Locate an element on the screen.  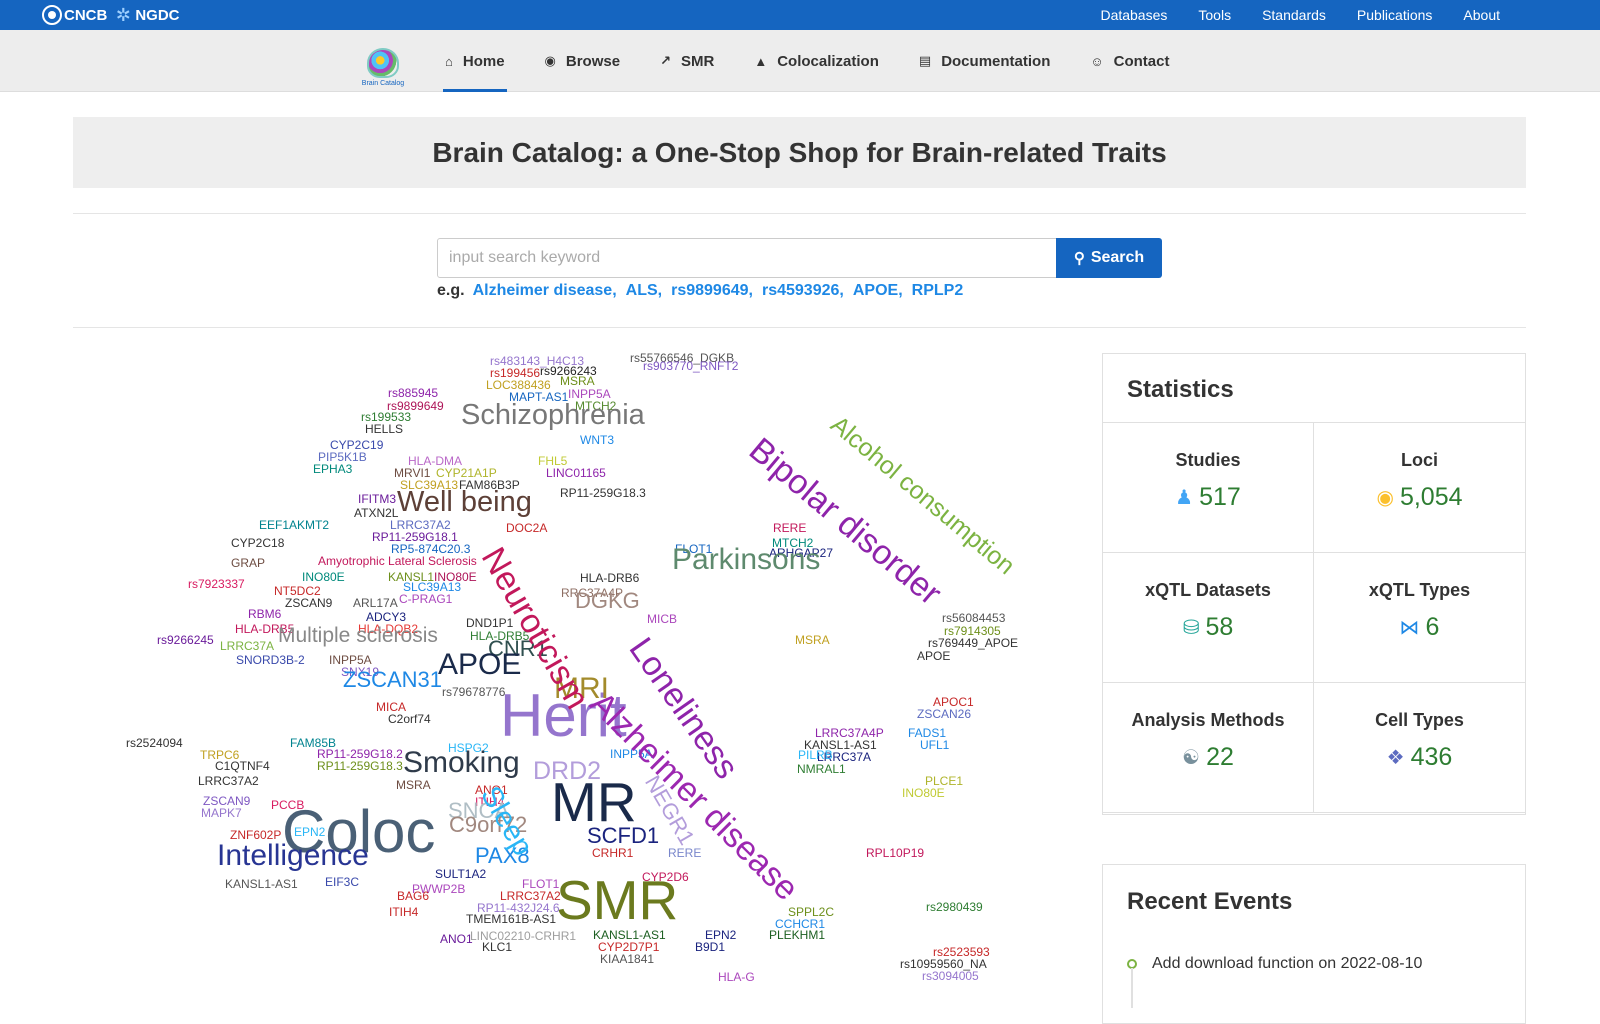
word-cloud-term: ANO1 is located at coordinates (456, 939).